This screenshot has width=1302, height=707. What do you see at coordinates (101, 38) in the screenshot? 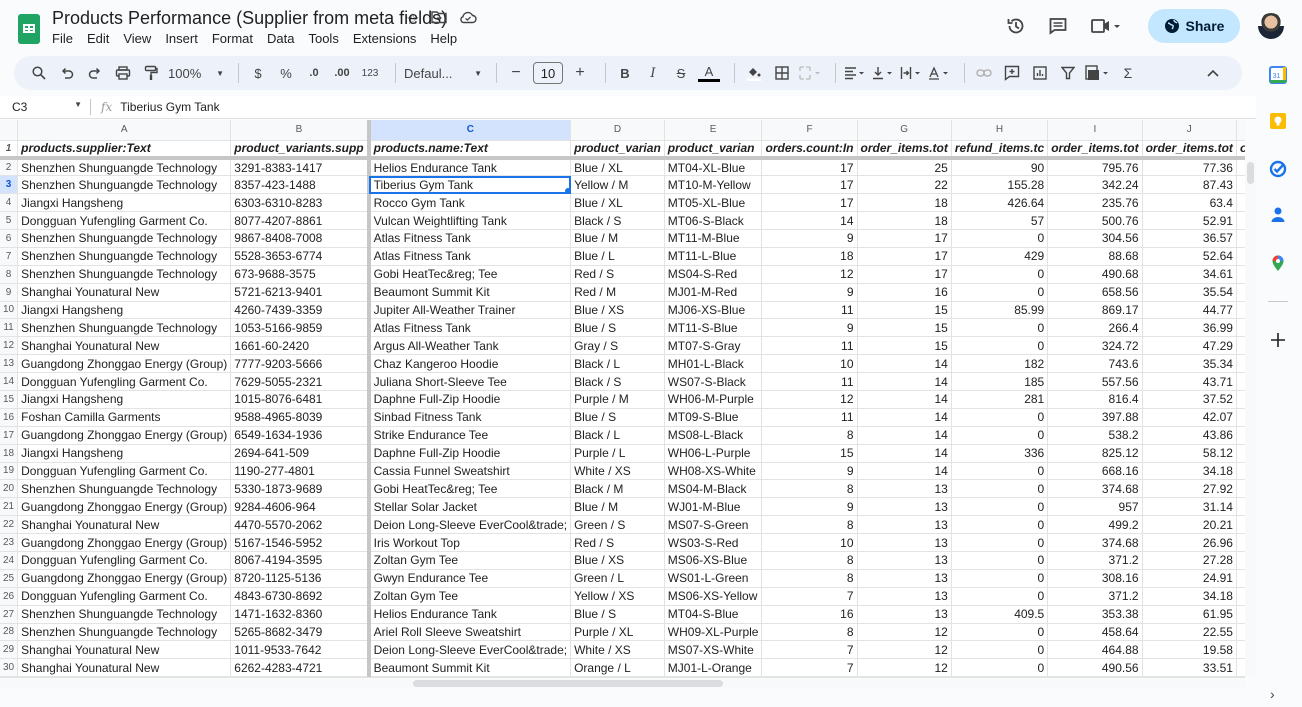
I see `menu-edit: Edit` at bounding box center [101, 38].